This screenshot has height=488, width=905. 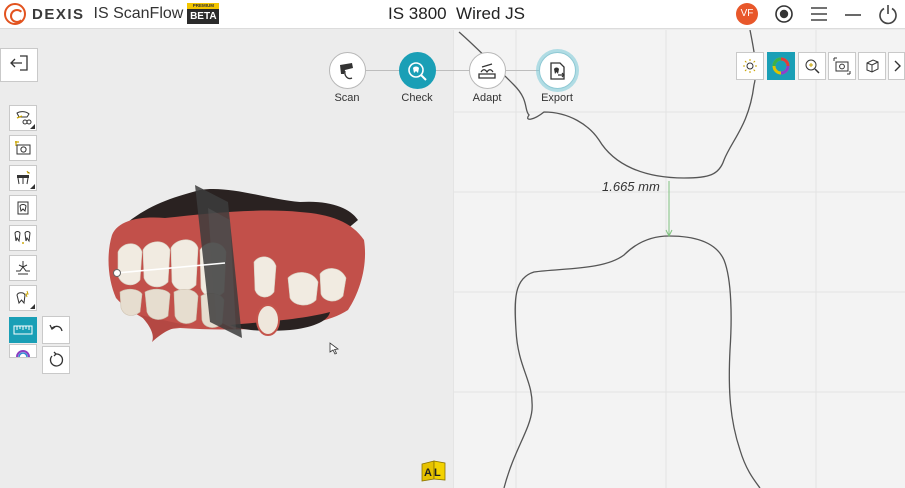 I want to click on cube-icon, so click(x=872, y=66).